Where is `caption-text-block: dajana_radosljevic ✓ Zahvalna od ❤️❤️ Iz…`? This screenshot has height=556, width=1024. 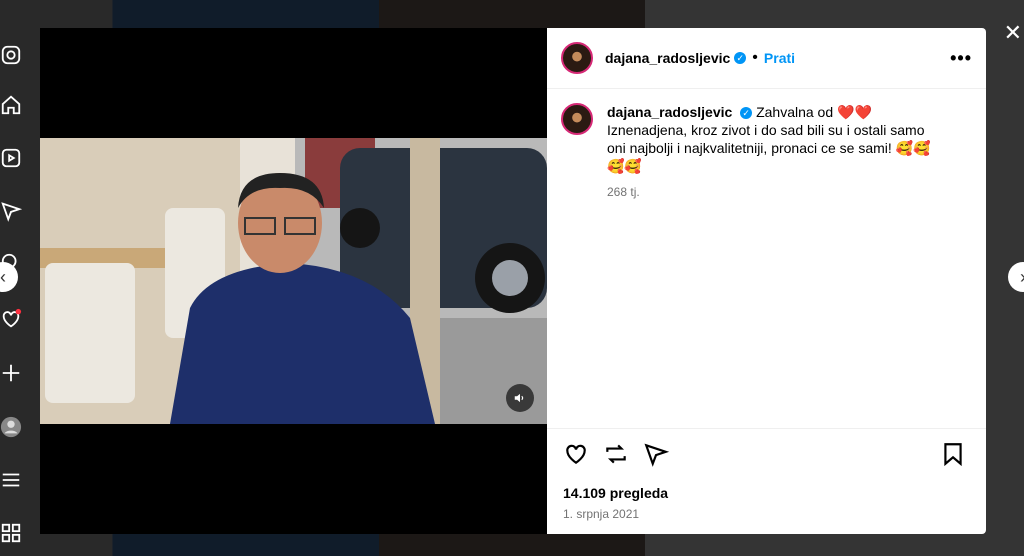 caption-text-block: dajana_radosljevic ✓ Zahvalna od ❤️❤️ Iz… is located at coordinates (777, 152).